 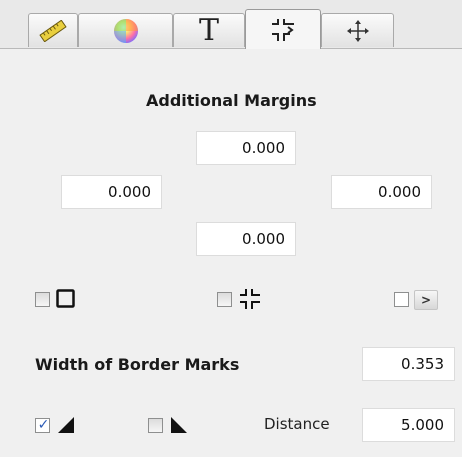 I want to click on ruler-icon, so click(x=53, y=30).